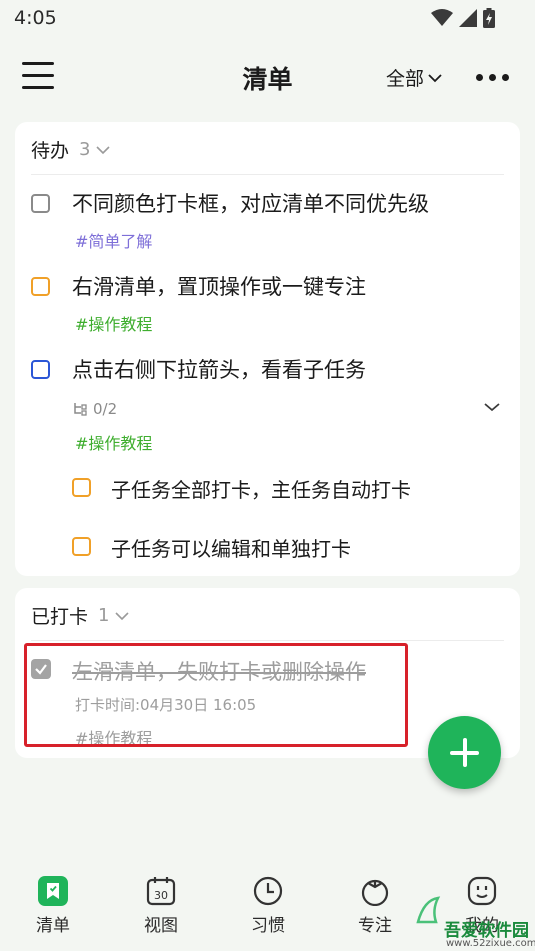 The width and height of the screenshot is (535, 951). What do you see at coordinates (35, 18) in the screenshot?
I see `status-time: 4:05` at bounding box center [35, 18].